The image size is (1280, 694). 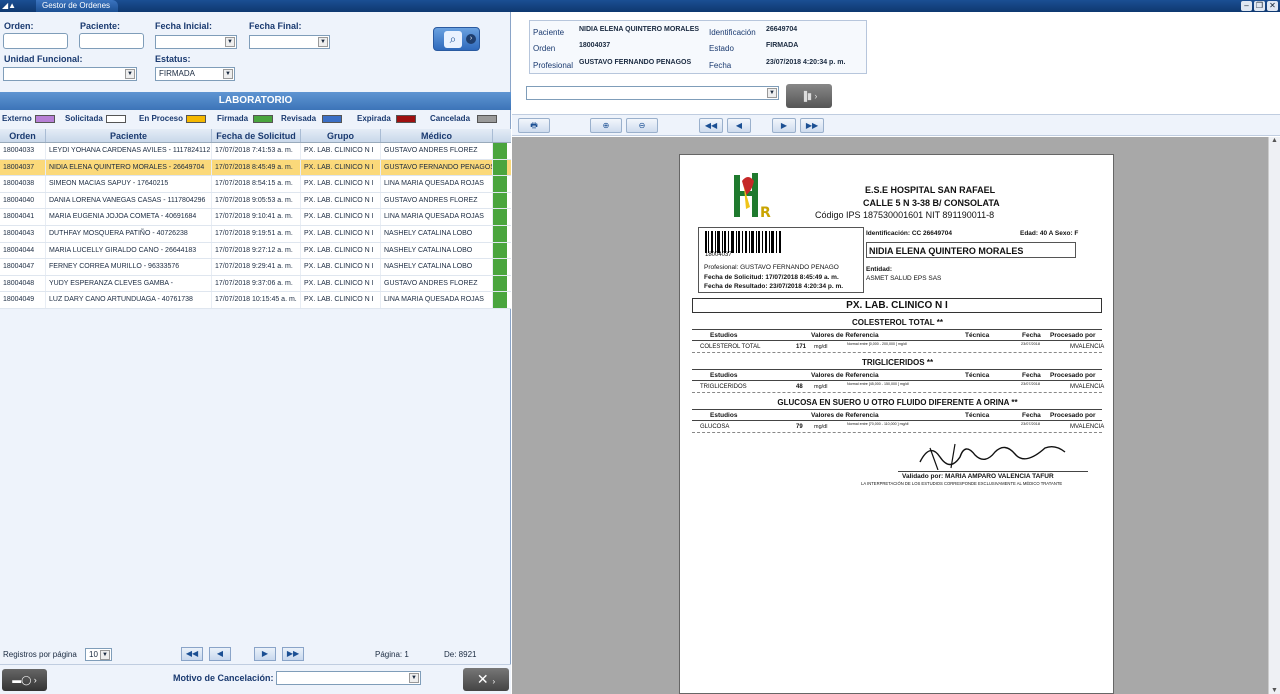 What do you see at coordinates (293, 654) in the screenshot?
I see `last-page-button: ▶▶` at bounding box center [293, 654].